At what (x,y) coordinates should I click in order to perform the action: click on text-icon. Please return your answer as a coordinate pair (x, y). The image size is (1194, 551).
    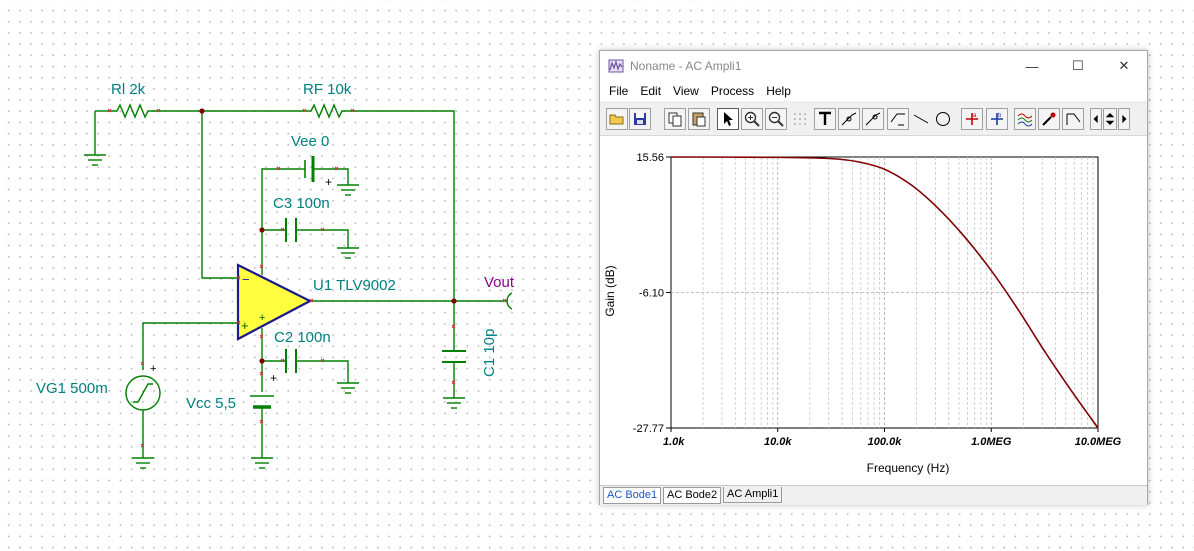
    Looking at the image, I should click on (825, 119).